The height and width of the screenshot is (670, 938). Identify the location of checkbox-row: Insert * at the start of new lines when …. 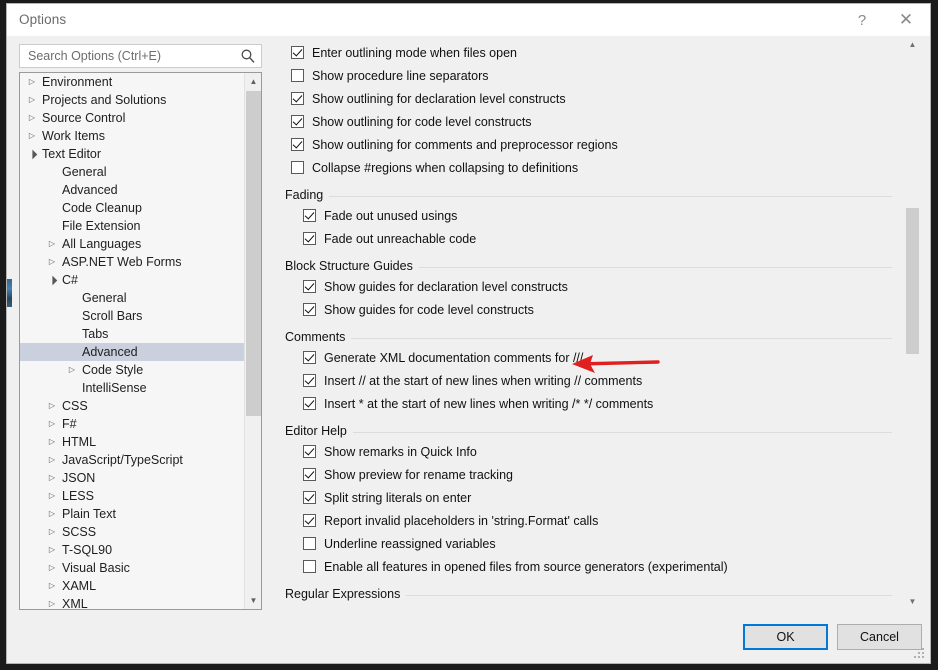
(588, 403).